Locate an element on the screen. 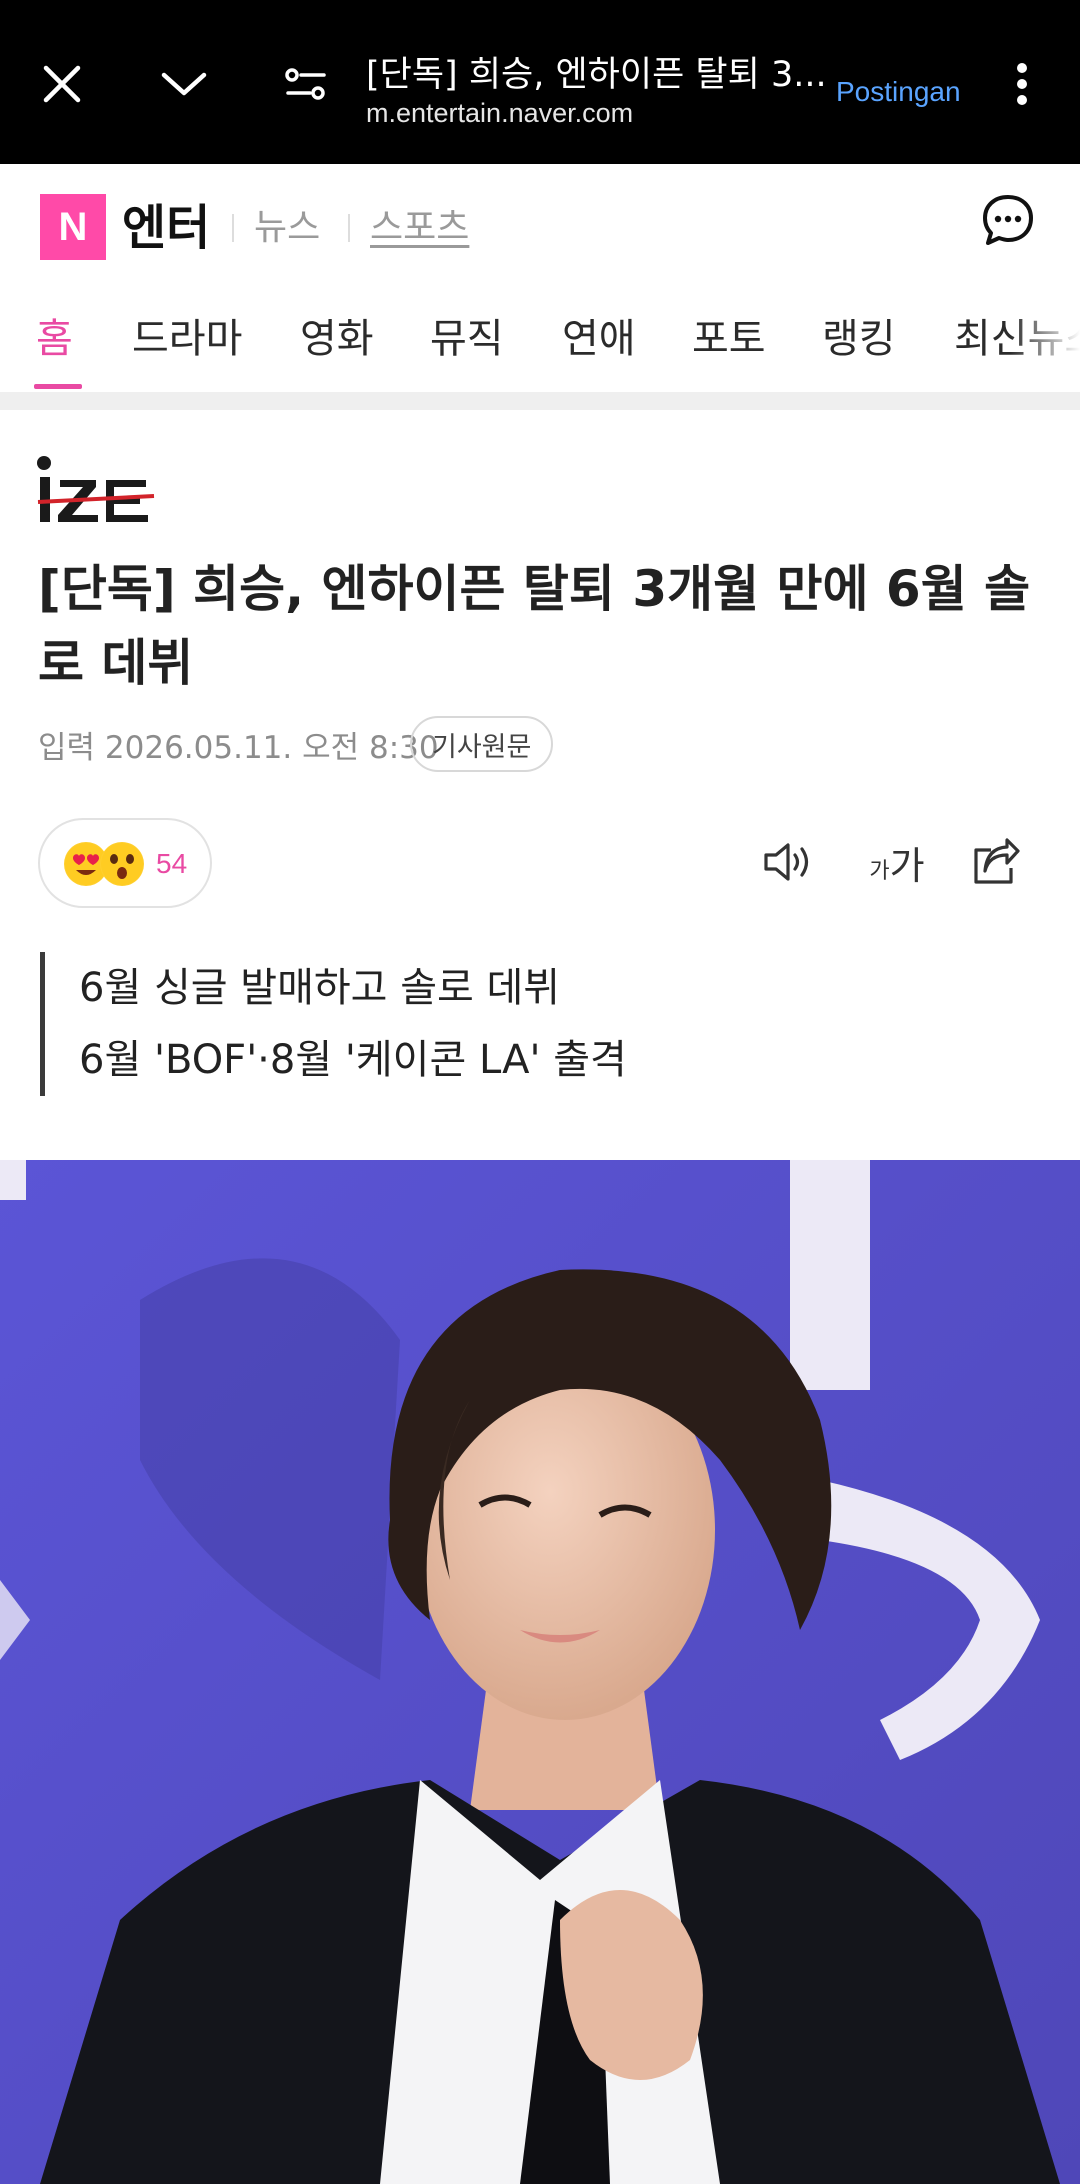  sports-link: 스포츠 is located at coordinates (419, 224).